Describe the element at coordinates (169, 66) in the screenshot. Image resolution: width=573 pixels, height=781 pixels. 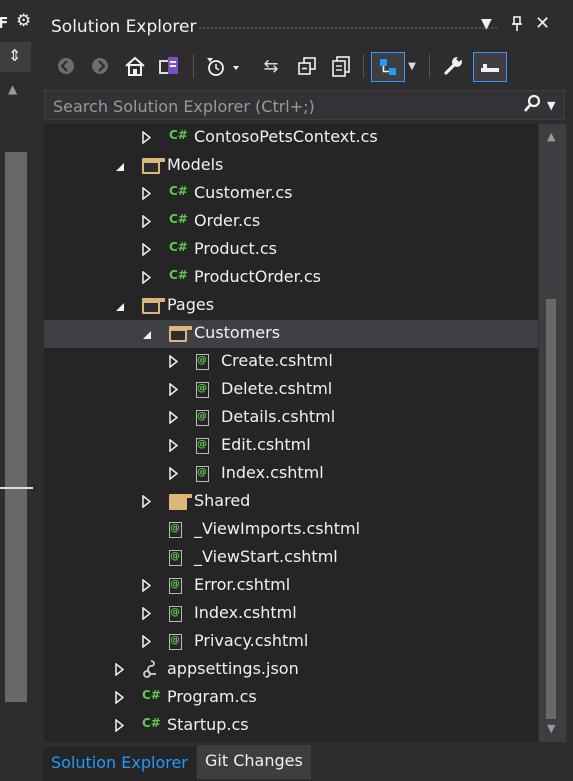
I see `switch-views-icon` at that location.